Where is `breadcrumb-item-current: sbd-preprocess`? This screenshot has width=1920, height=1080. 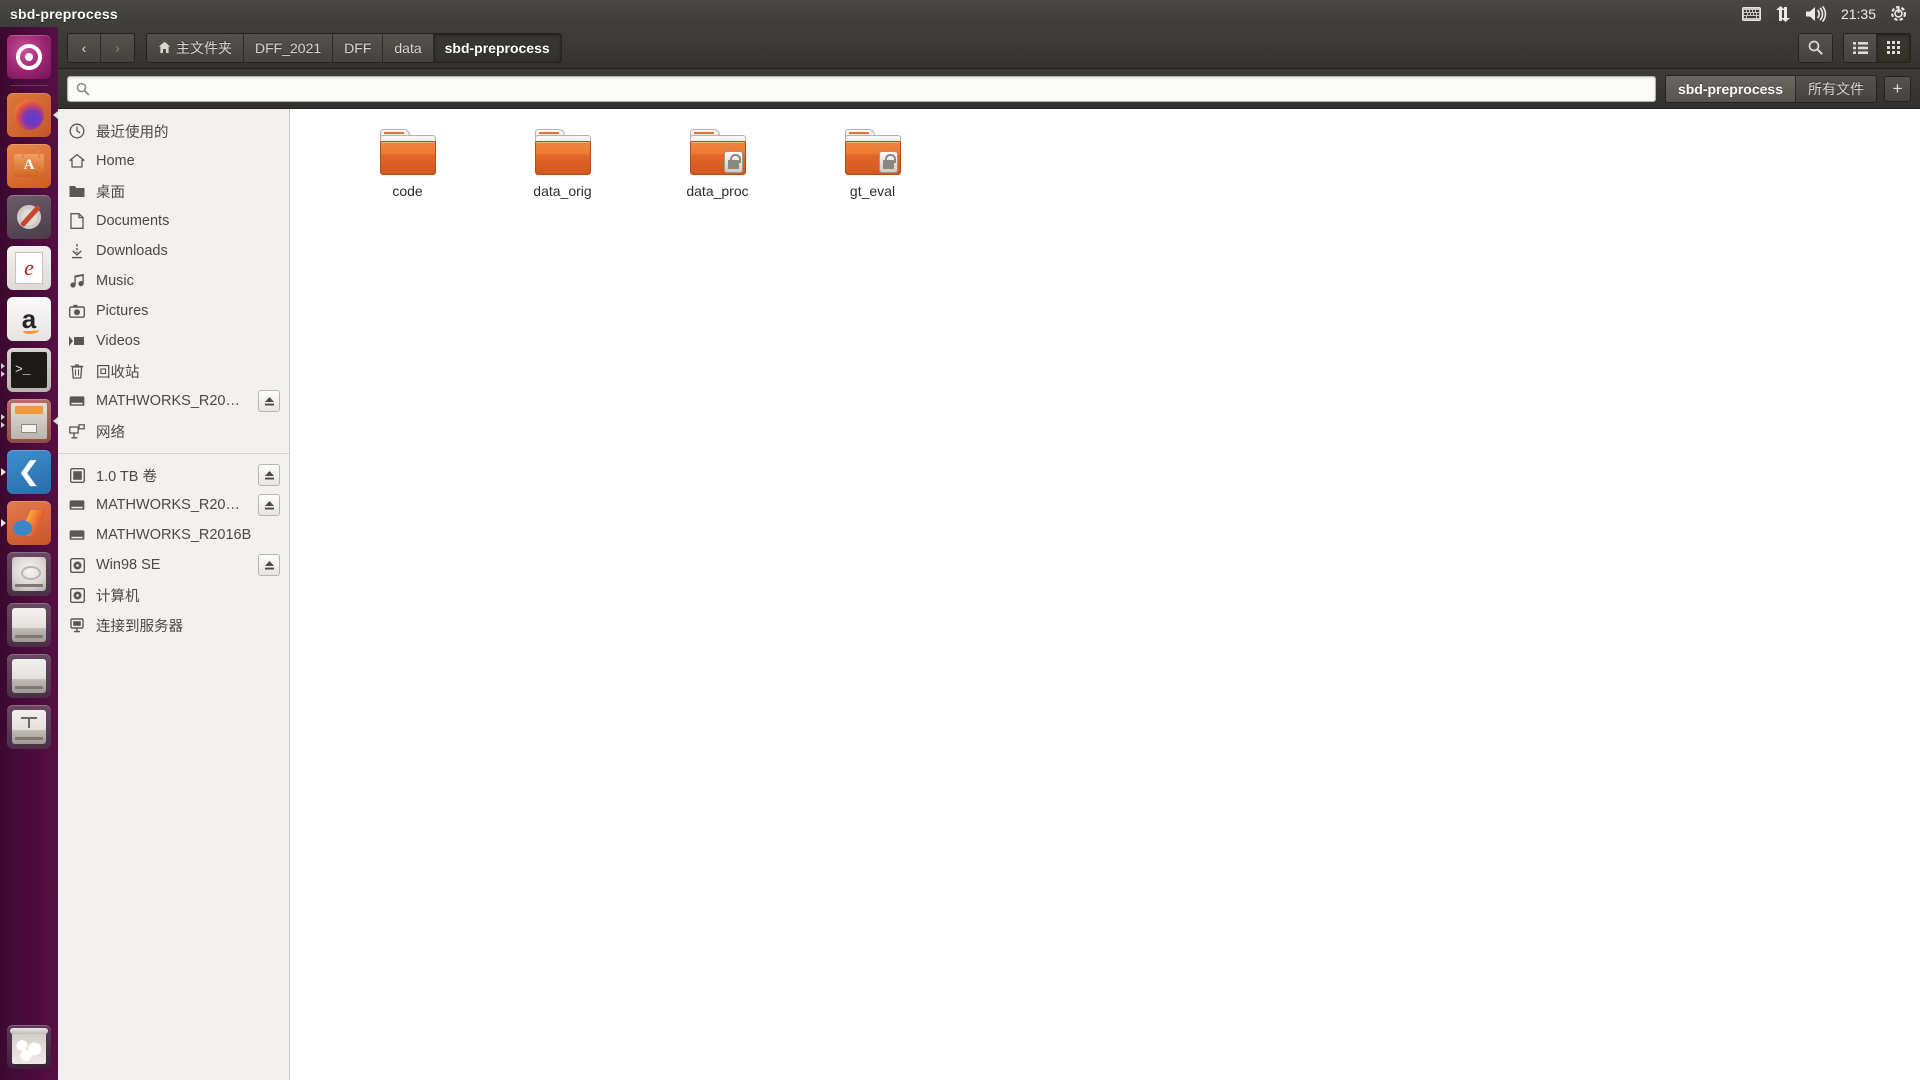
breadcrumb-item-current: sbd-preprocess is located at coordinates (497, 47).